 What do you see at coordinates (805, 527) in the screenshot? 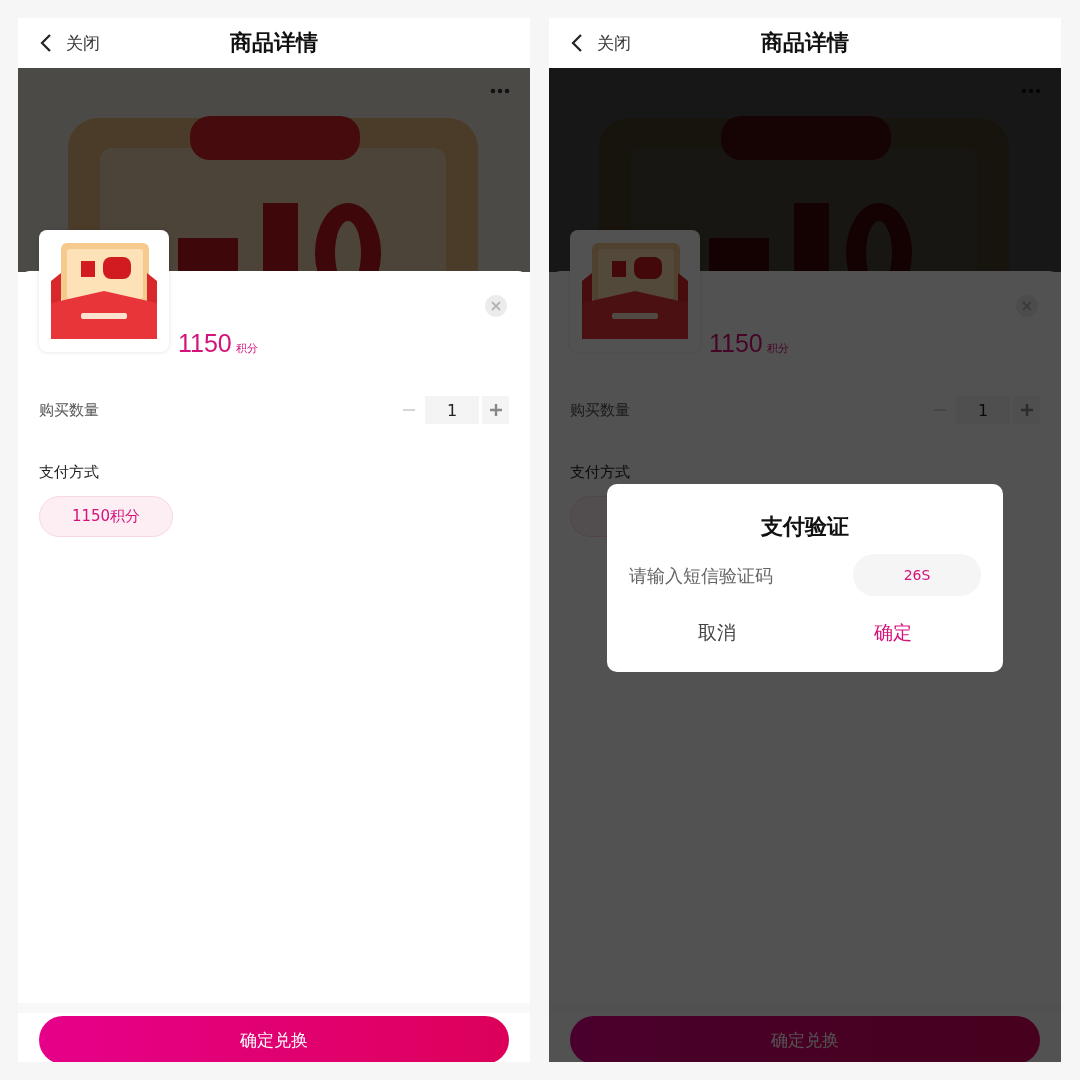
I see `dialog-title: 支付验证` at bounding box center [805, 527].